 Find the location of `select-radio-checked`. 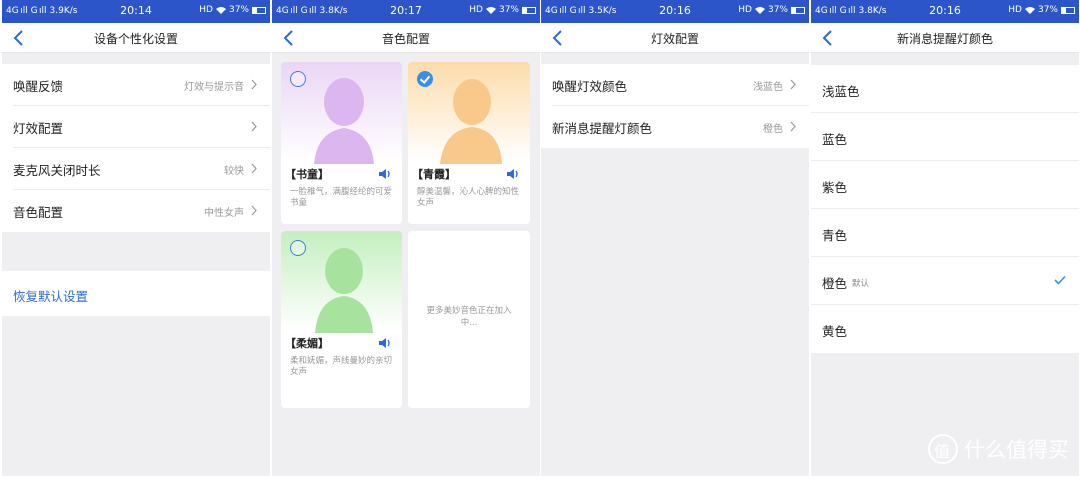

select-radio-checked is located at coordinates (425, 79).